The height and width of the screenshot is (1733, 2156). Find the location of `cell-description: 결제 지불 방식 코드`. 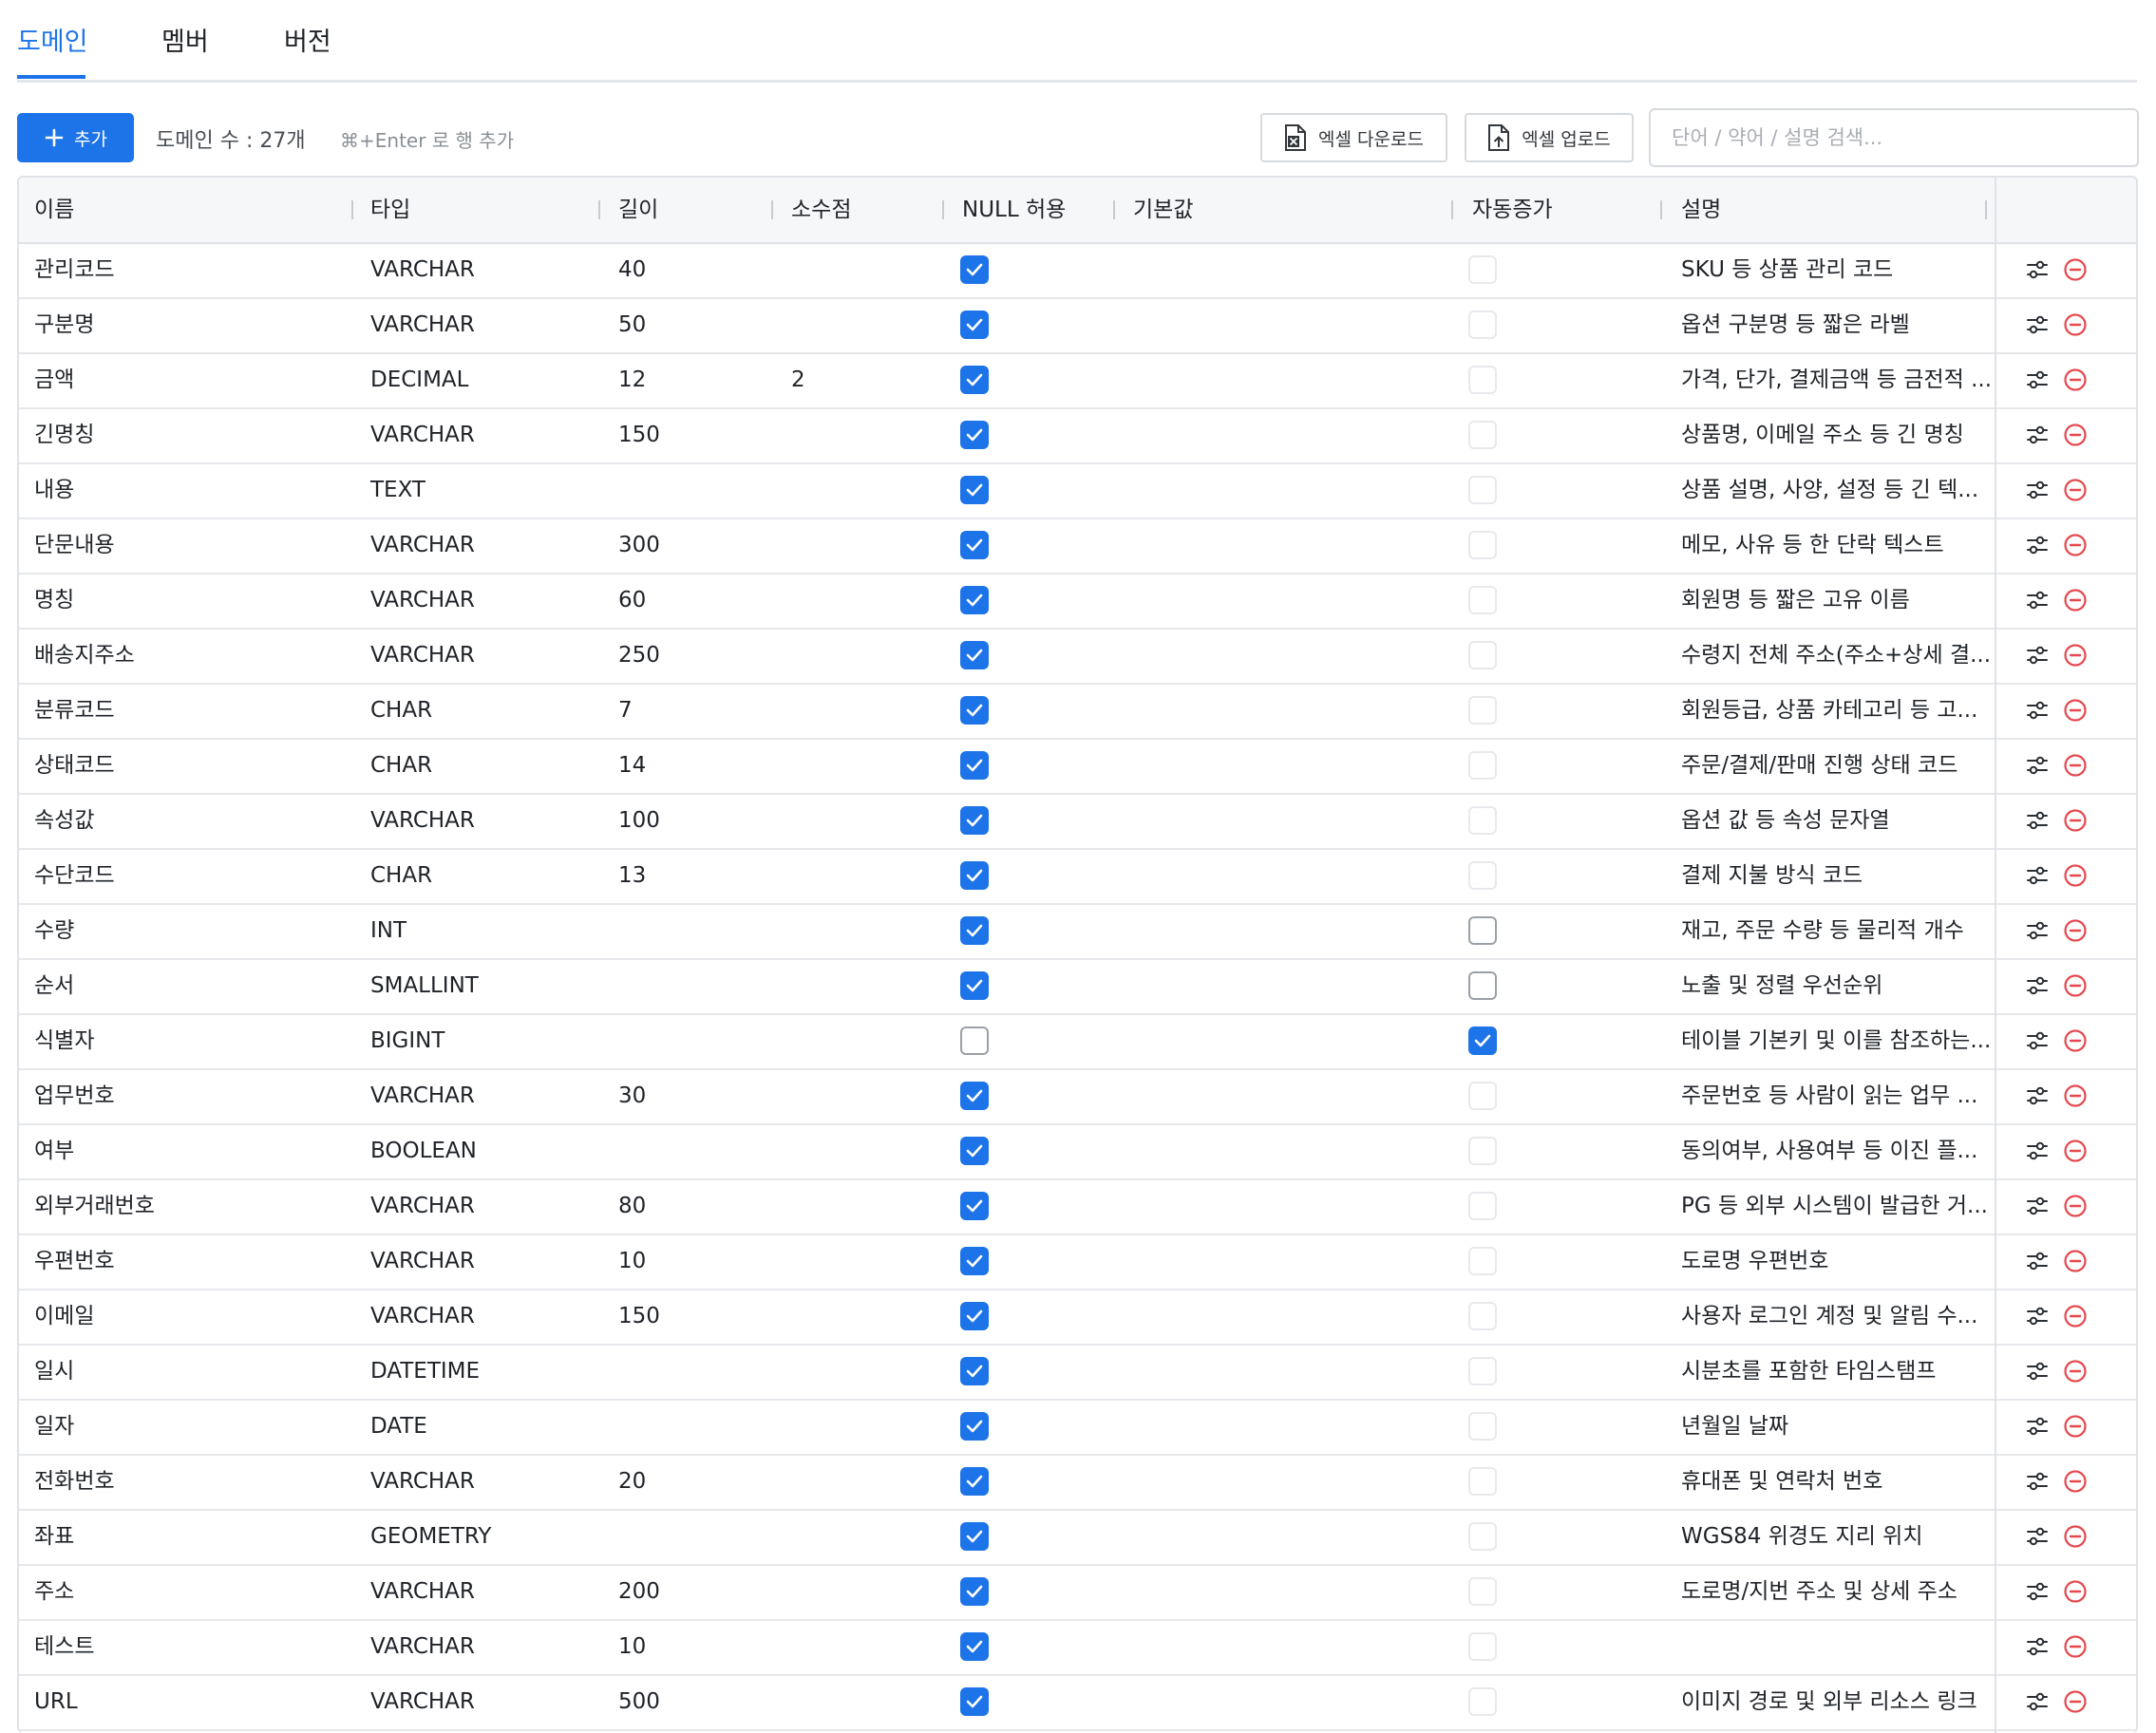

cell-description: 결제 지불 방식 코드 is located at coordinates (1772, 875).